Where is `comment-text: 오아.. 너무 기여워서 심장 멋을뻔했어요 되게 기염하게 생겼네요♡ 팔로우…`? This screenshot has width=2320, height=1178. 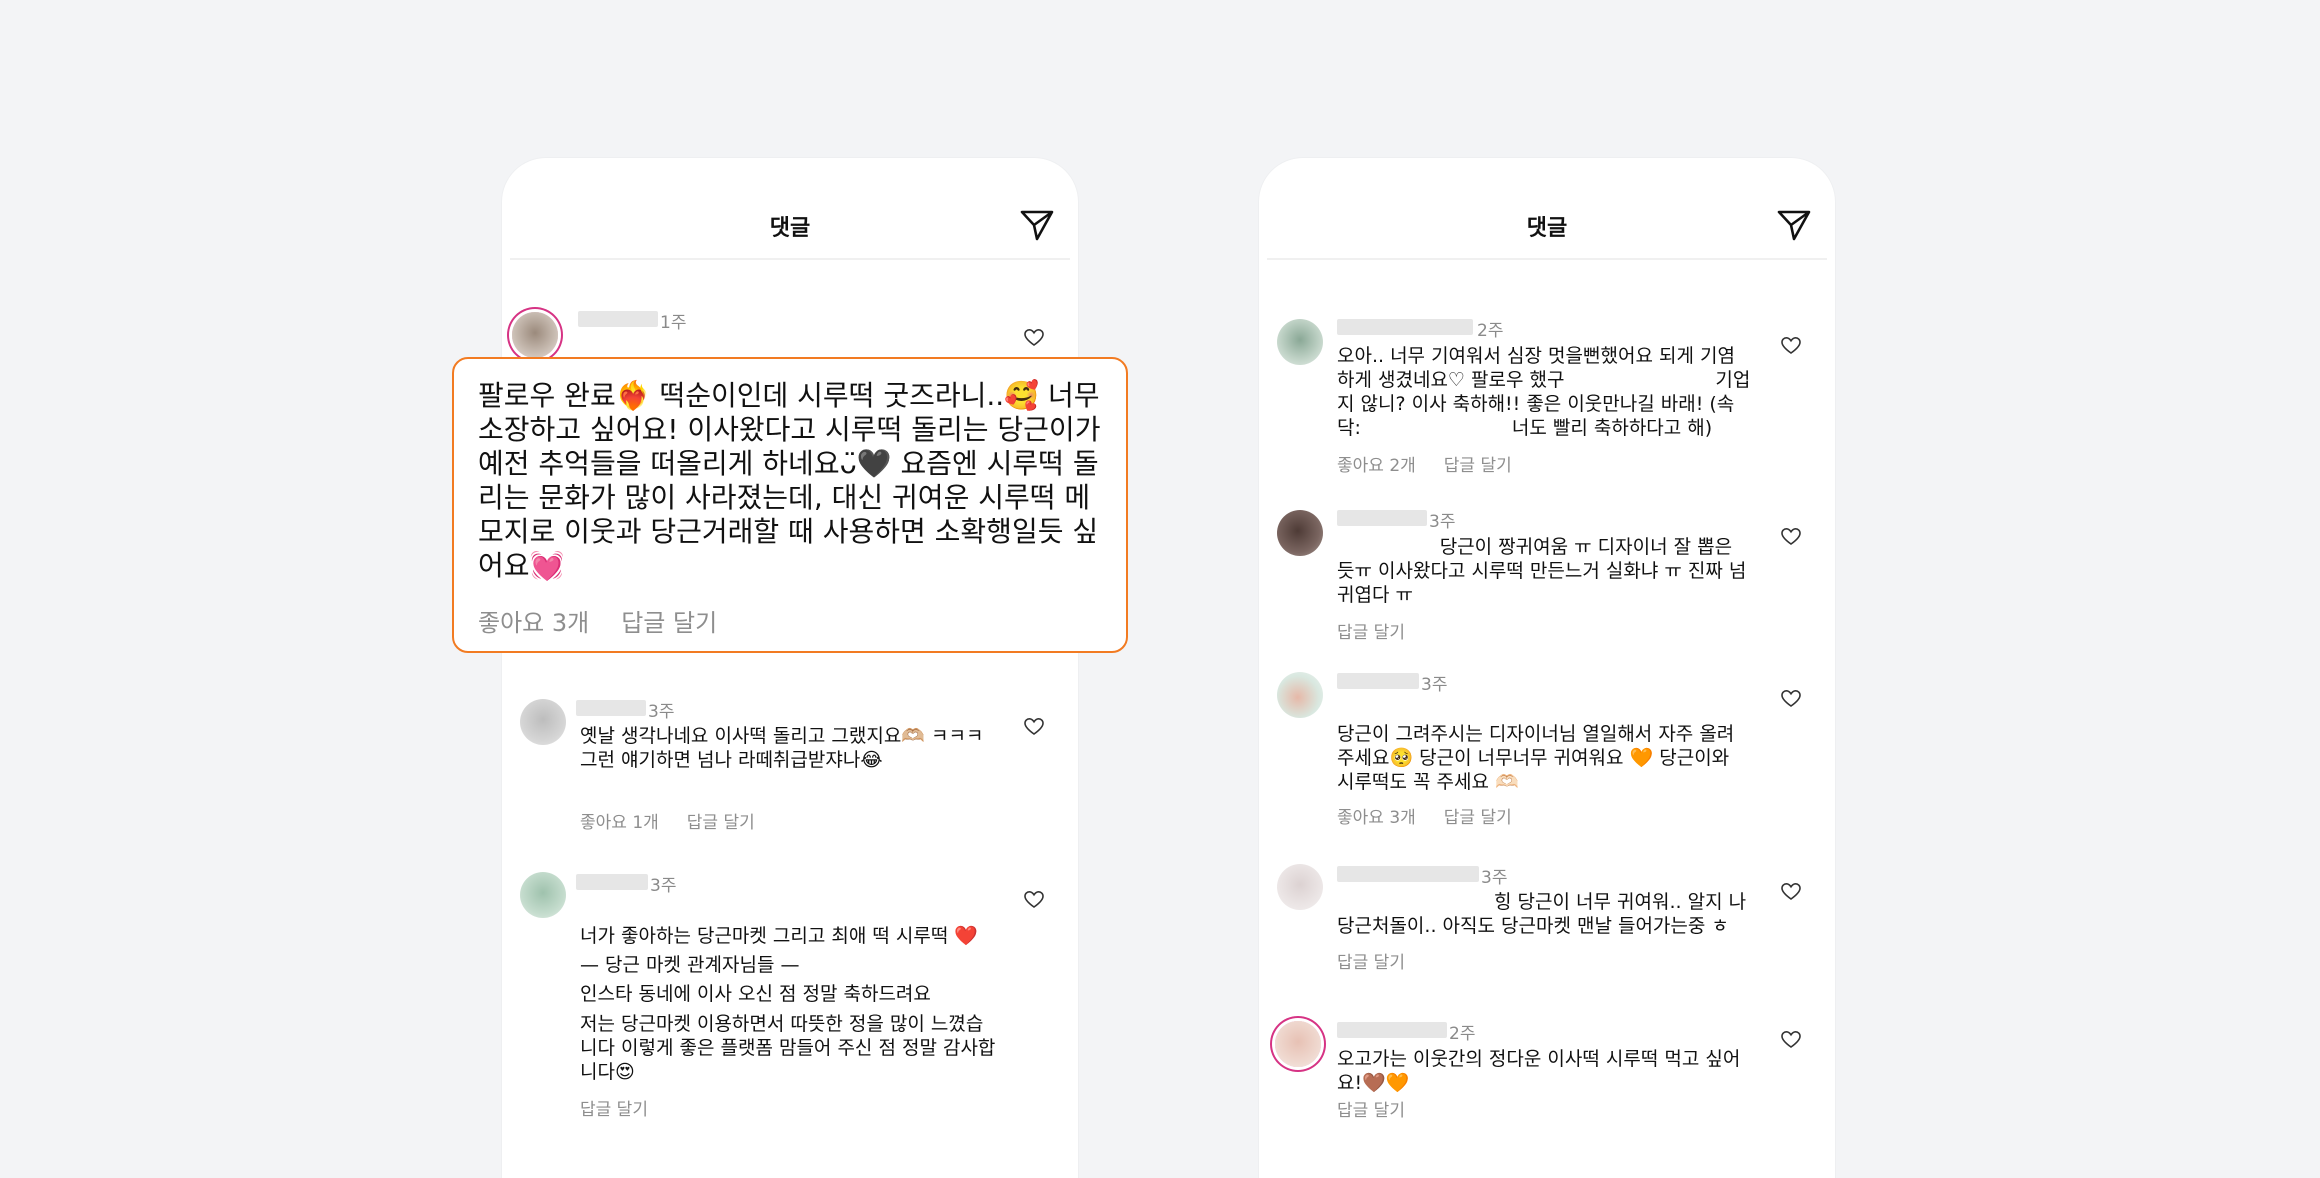 comment-text: 오아.. 너무 기여워서 심장 멋을뻔했어요 되게 기염하게 생겼네요♡ 팔로우… is located at coordinates (1544, 392).